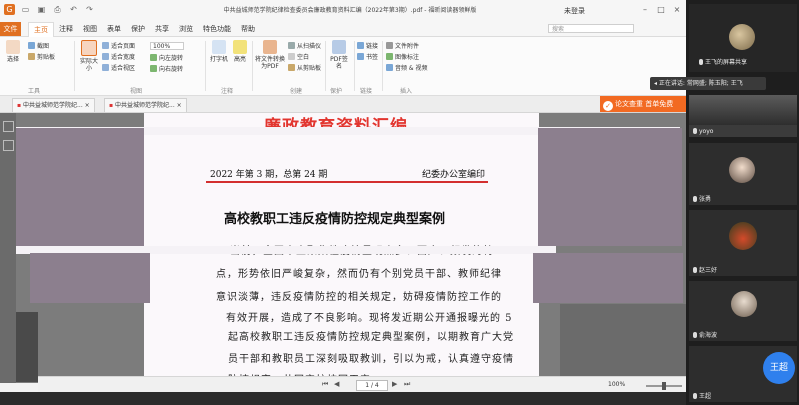 This screenshot has height=405, width=799. Describe the element at coordinates (723, 61) in the screenshot. I see `sharing-label: 王飞的屏幕共享` at that location.